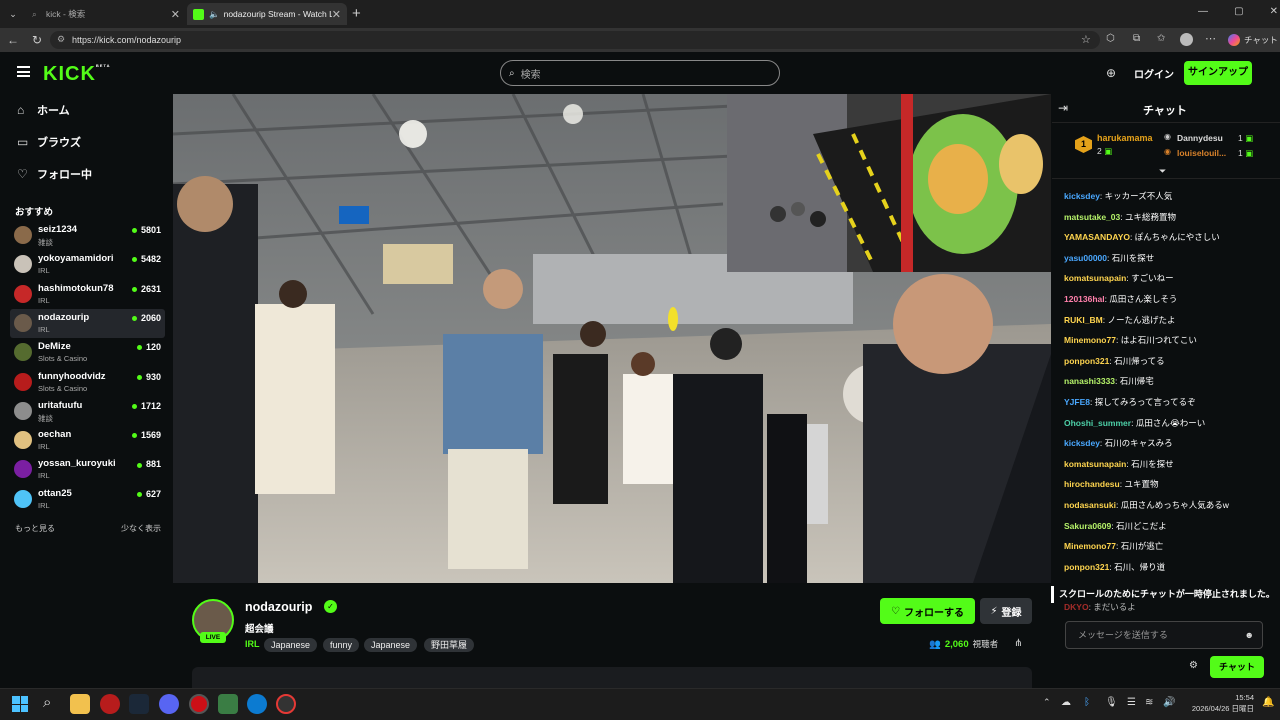  Describe the element at coordinates (87, 264) in the screenshot. I see `sidebar-channel-item: yokoyamamidori IRL 5482` at that location.